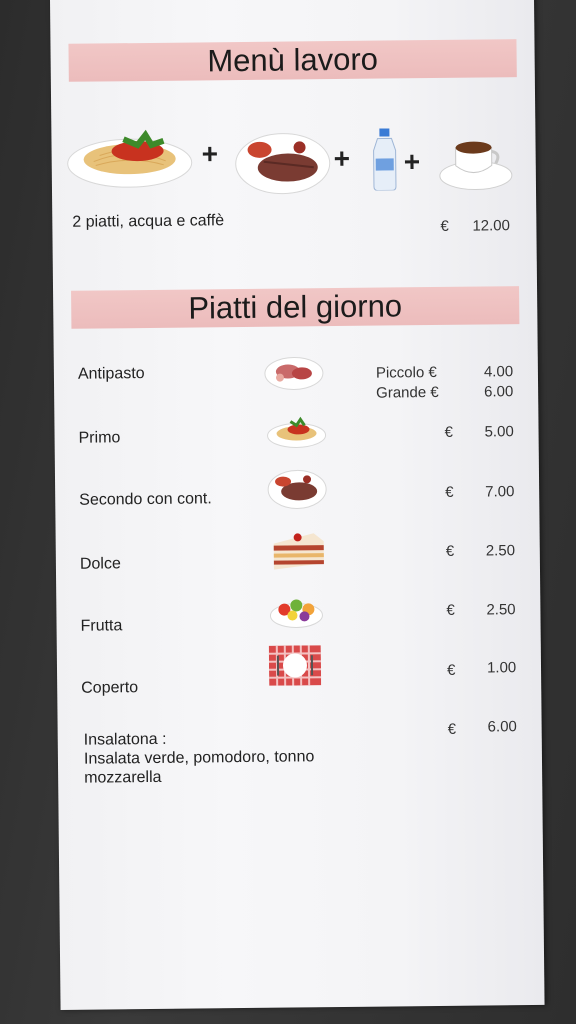  I want to click on cake-slice-icon, so click(298, 551).